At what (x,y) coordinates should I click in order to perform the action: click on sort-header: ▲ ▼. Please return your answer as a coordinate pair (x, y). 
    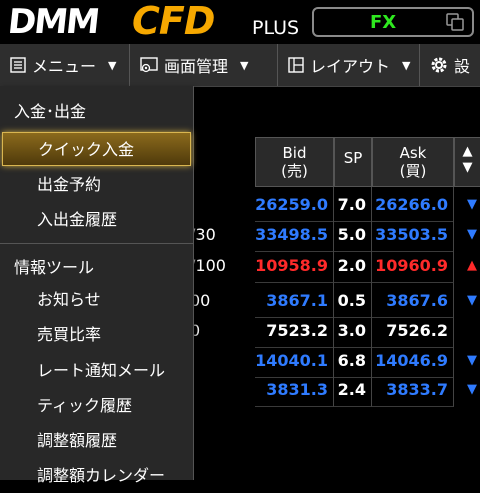
    Looking at the image, I should click on (467, 162).